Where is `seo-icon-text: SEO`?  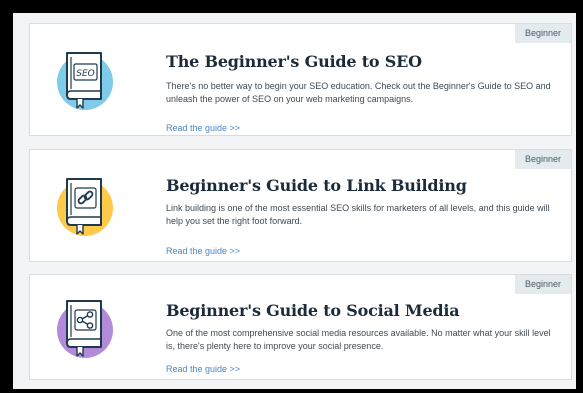 seo-icon-text: SEO is located at coordinates (85, 74).